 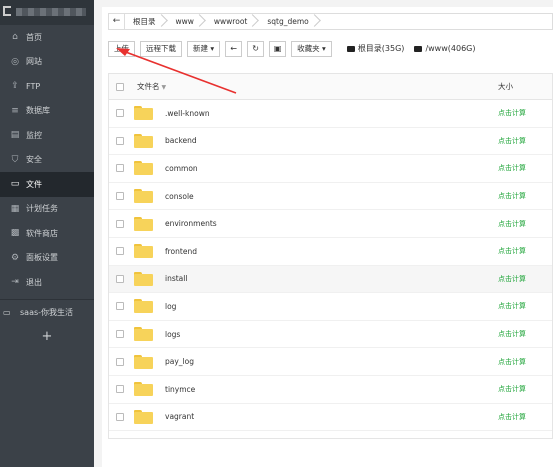 I want to click on sidebar-item-9: ⚙ 面板设置, so click(x=47, y=258).